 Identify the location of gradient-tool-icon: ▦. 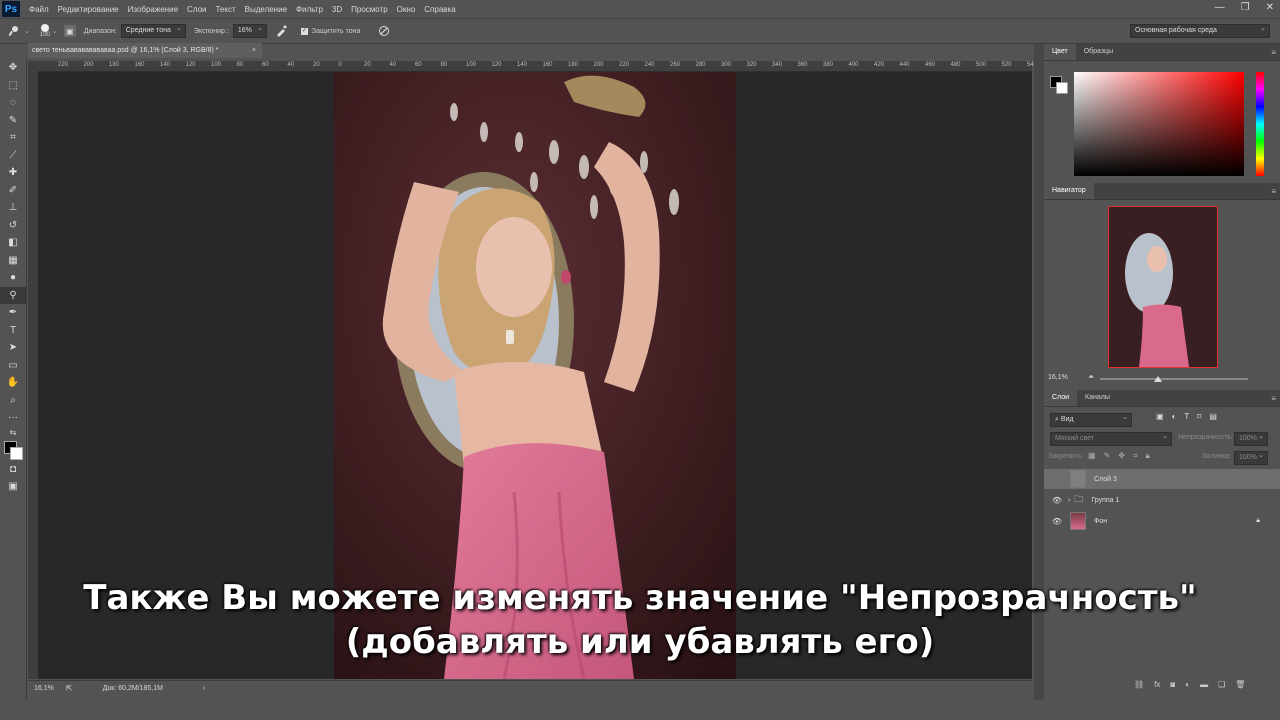
(13, 261).